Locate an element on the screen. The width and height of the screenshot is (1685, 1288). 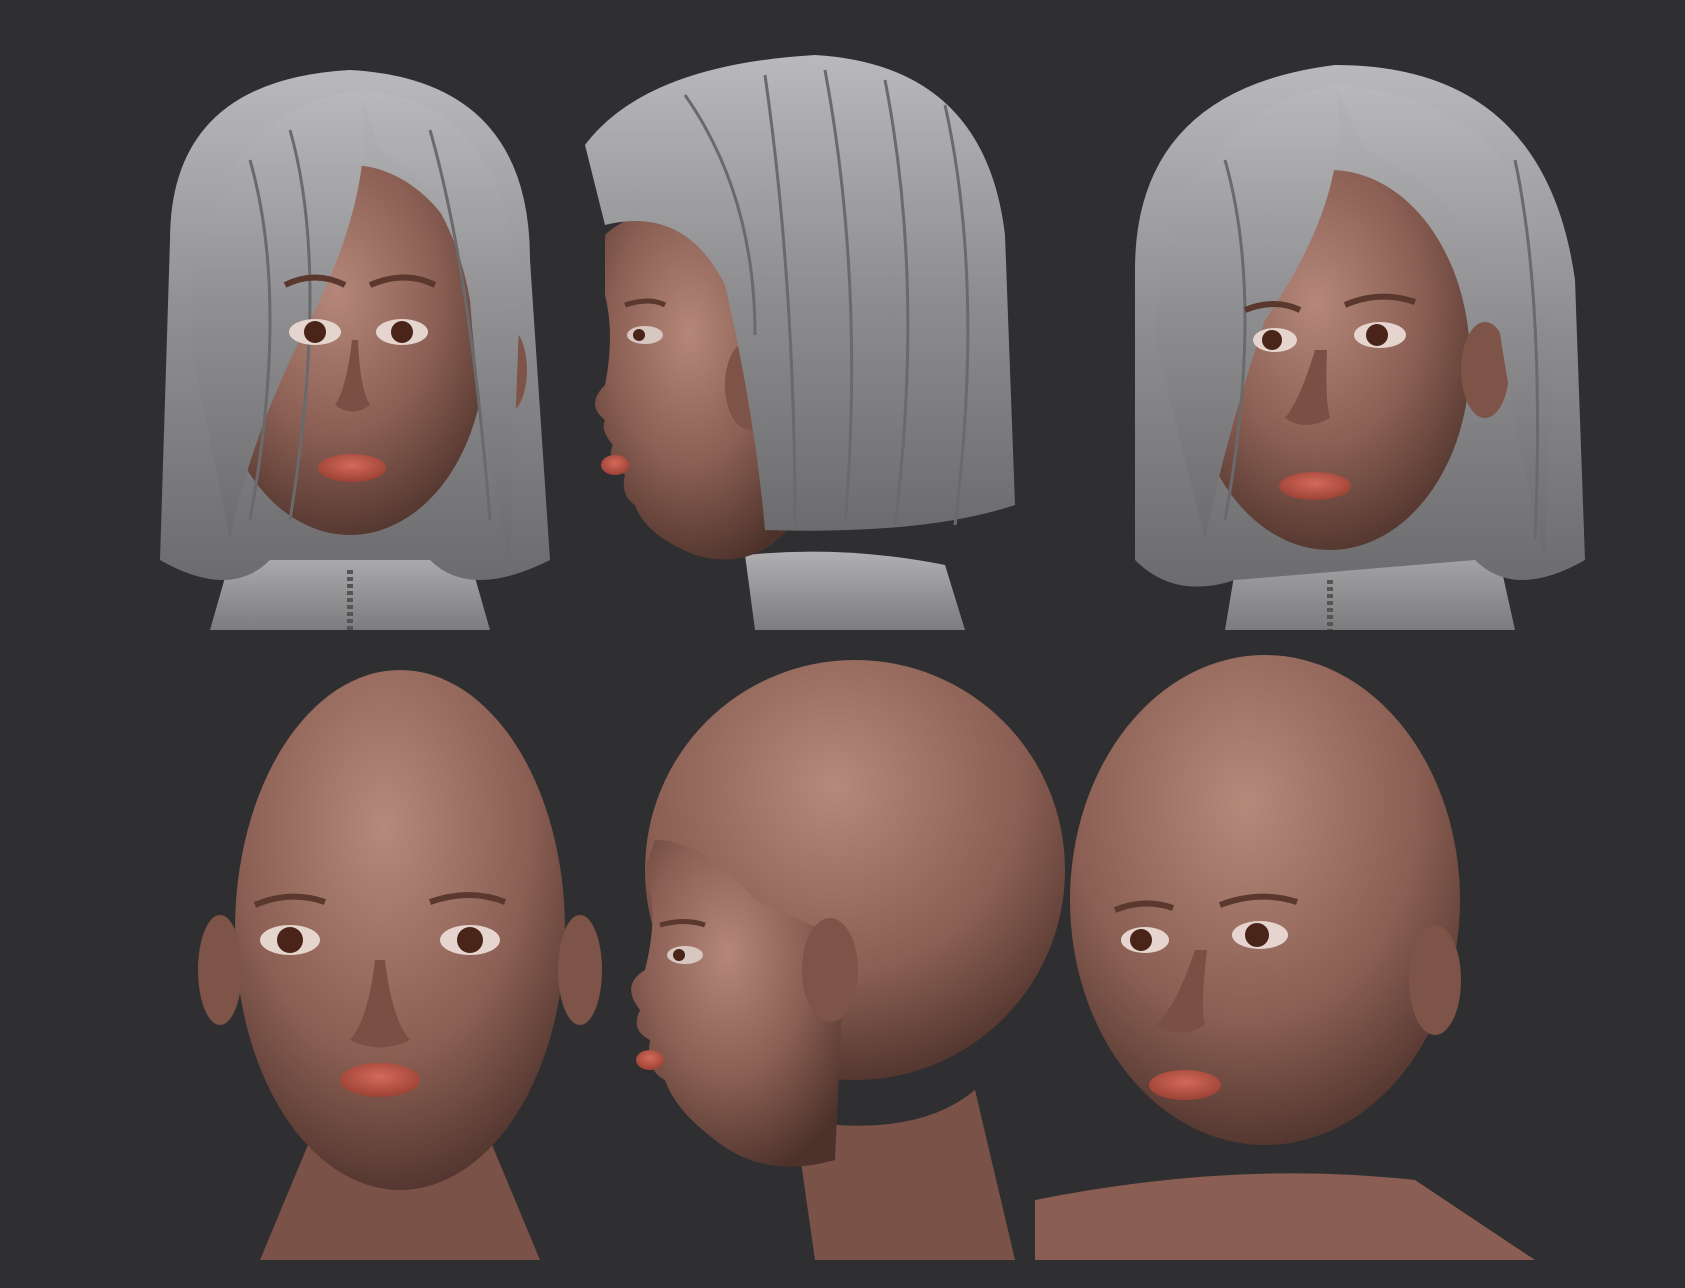
bald-profile-view is located at coordinates (845, 950).